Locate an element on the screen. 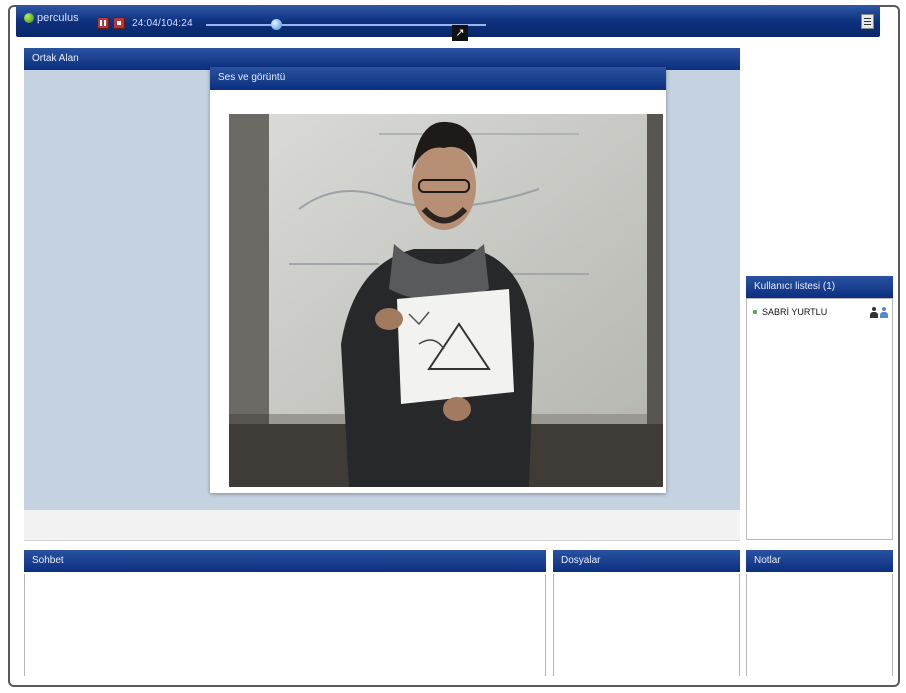 This screenshot has width=906, height=693. seek-handle is located at coordinates (276, 24).